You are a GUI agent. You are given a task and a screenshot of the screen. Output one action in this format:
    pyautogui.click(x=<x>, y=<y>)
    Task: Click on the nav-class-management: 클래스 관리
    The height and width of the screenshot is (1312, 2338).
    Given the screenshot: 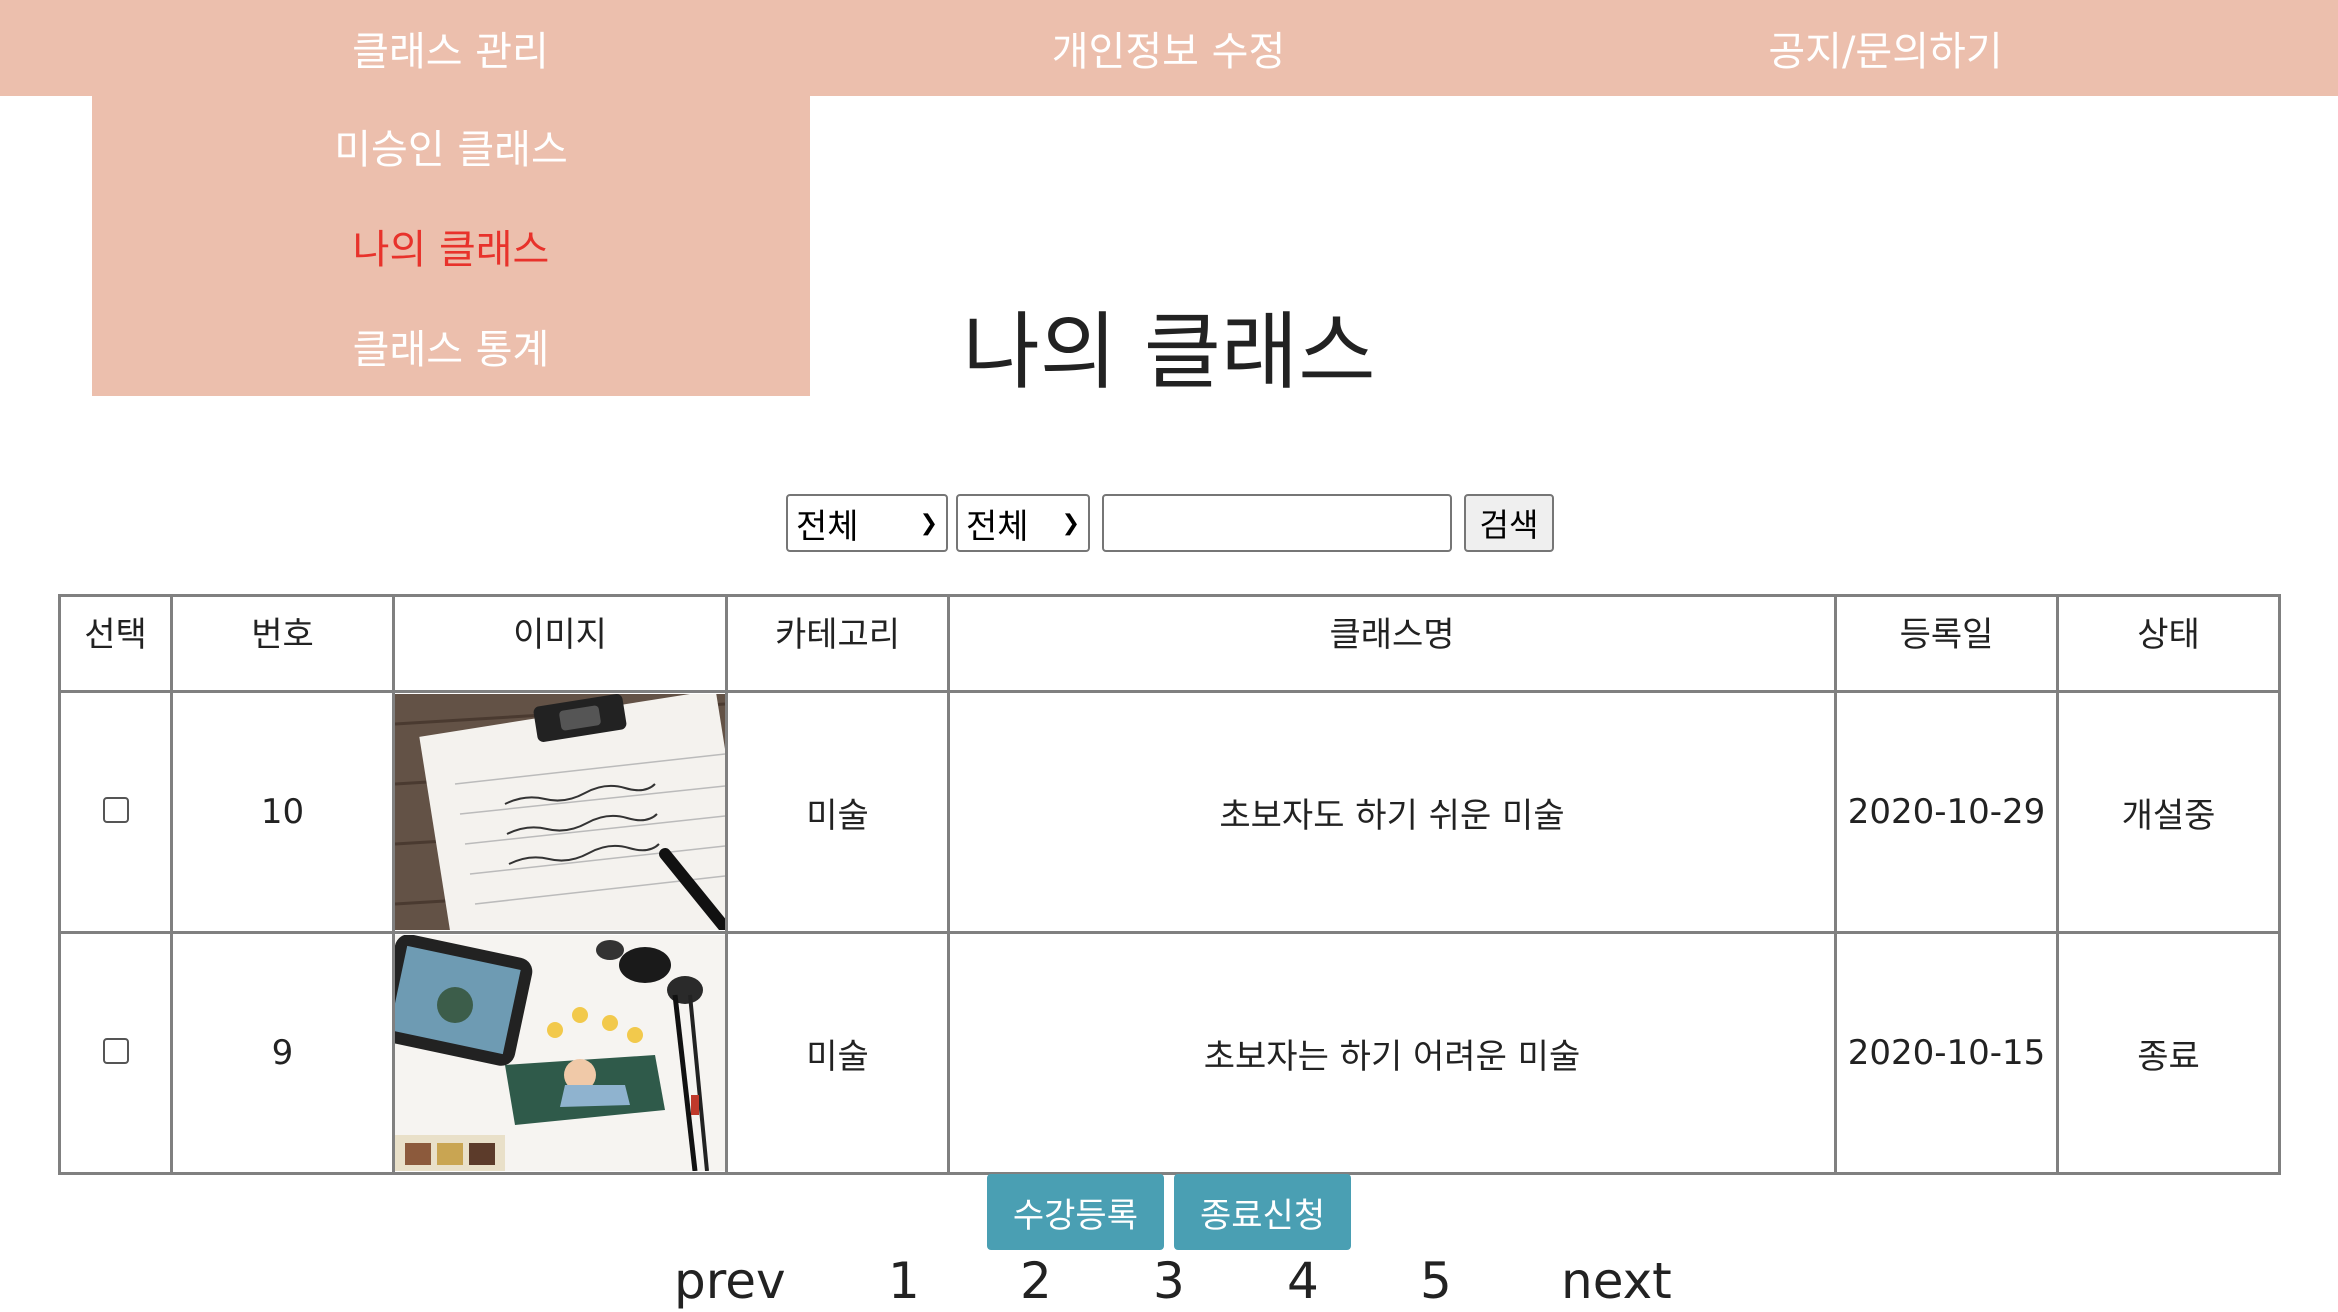 What is the action you would take?
    pyautogui.click(x=450, y=48)
    